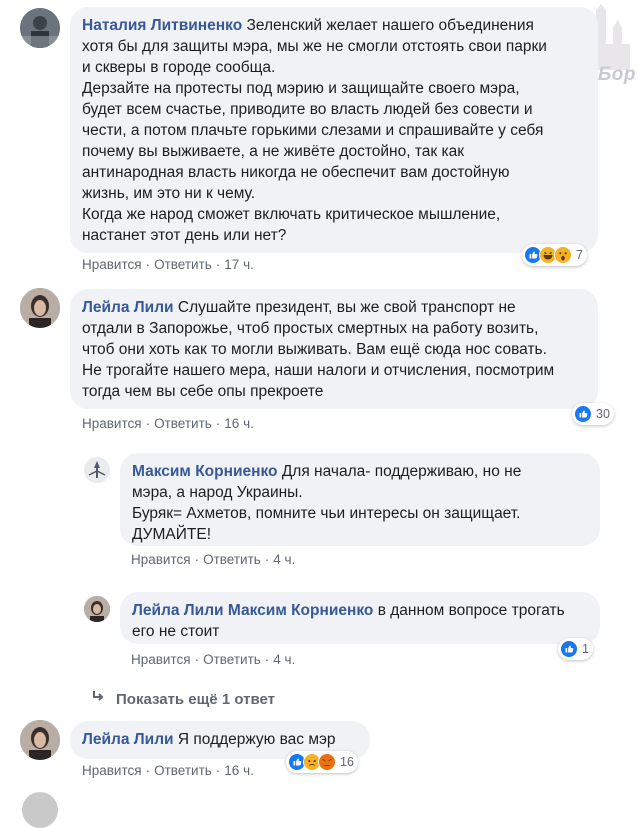  Describe the element at coordinates (98, 698) in the screenshot. I see `reply-arrow-icon` at that location.